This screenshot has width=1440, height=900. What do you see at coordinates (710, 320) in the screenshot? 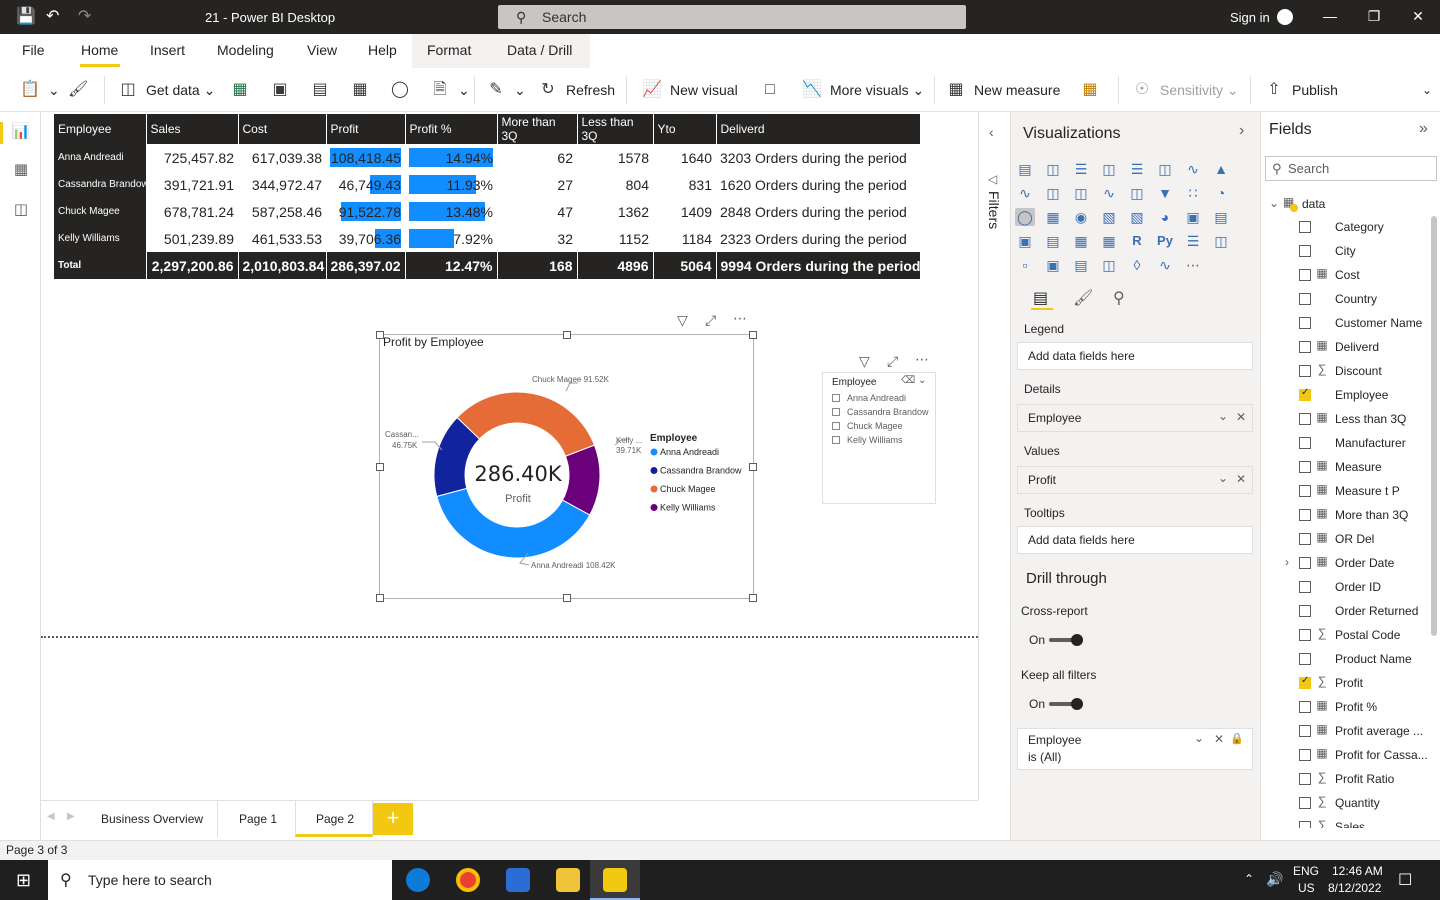
I see `focus-mode-icon: ⤢` at bounding box center [710, 320].